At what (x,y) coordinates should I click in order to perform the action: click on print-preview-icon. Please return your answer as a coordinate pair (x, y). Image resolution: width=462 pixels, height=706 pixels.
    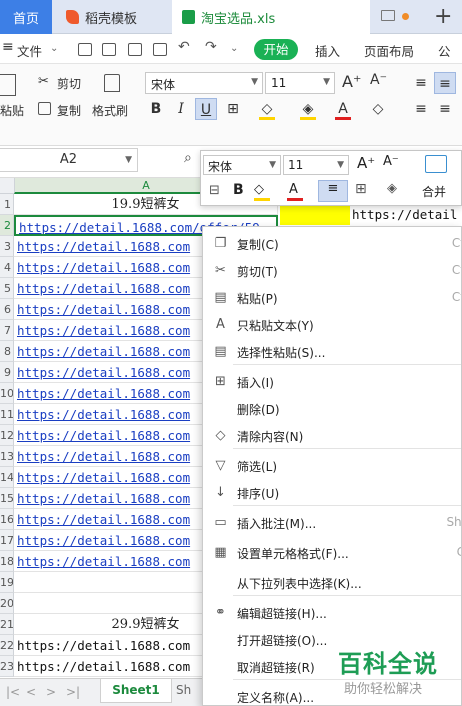
    Looking at the image, I should click on (160, 49).